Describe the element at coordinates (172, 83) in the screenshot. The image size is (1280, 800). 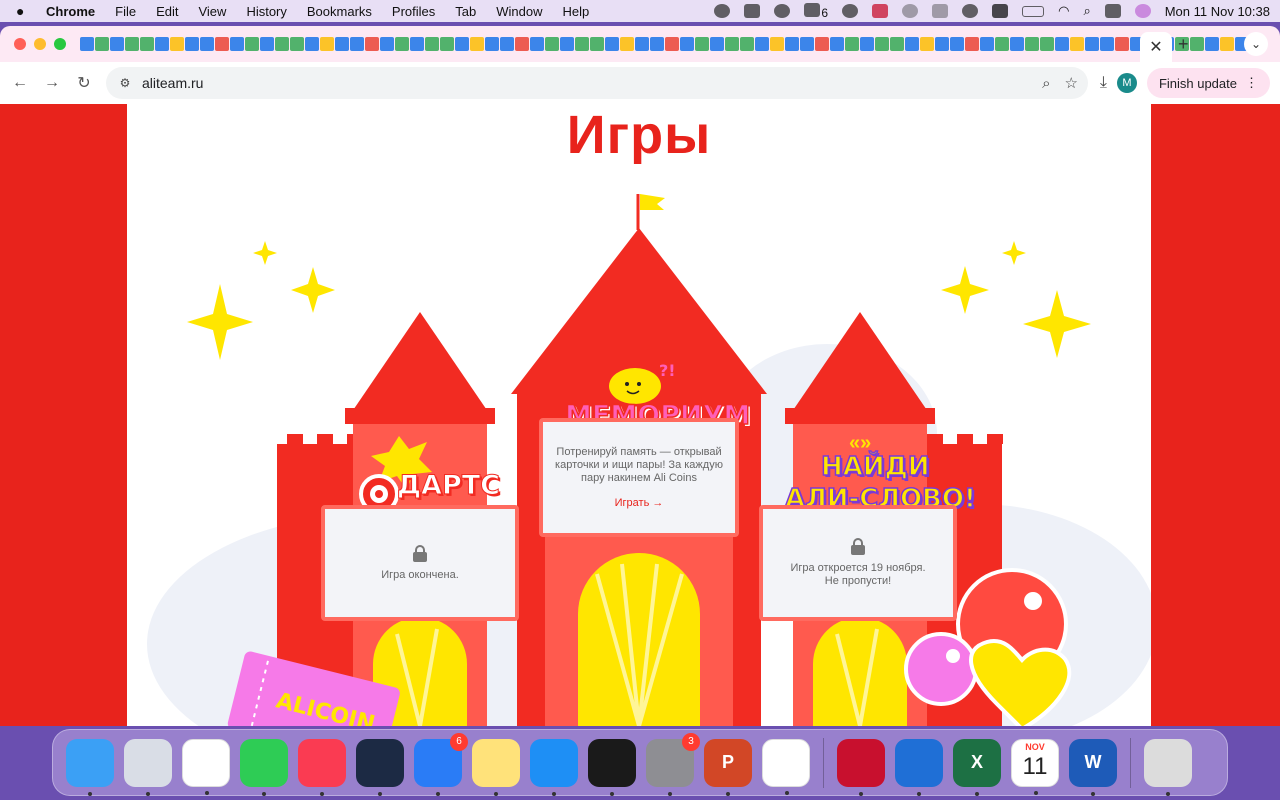
I see `url-text: aliteam.ru` at that location.